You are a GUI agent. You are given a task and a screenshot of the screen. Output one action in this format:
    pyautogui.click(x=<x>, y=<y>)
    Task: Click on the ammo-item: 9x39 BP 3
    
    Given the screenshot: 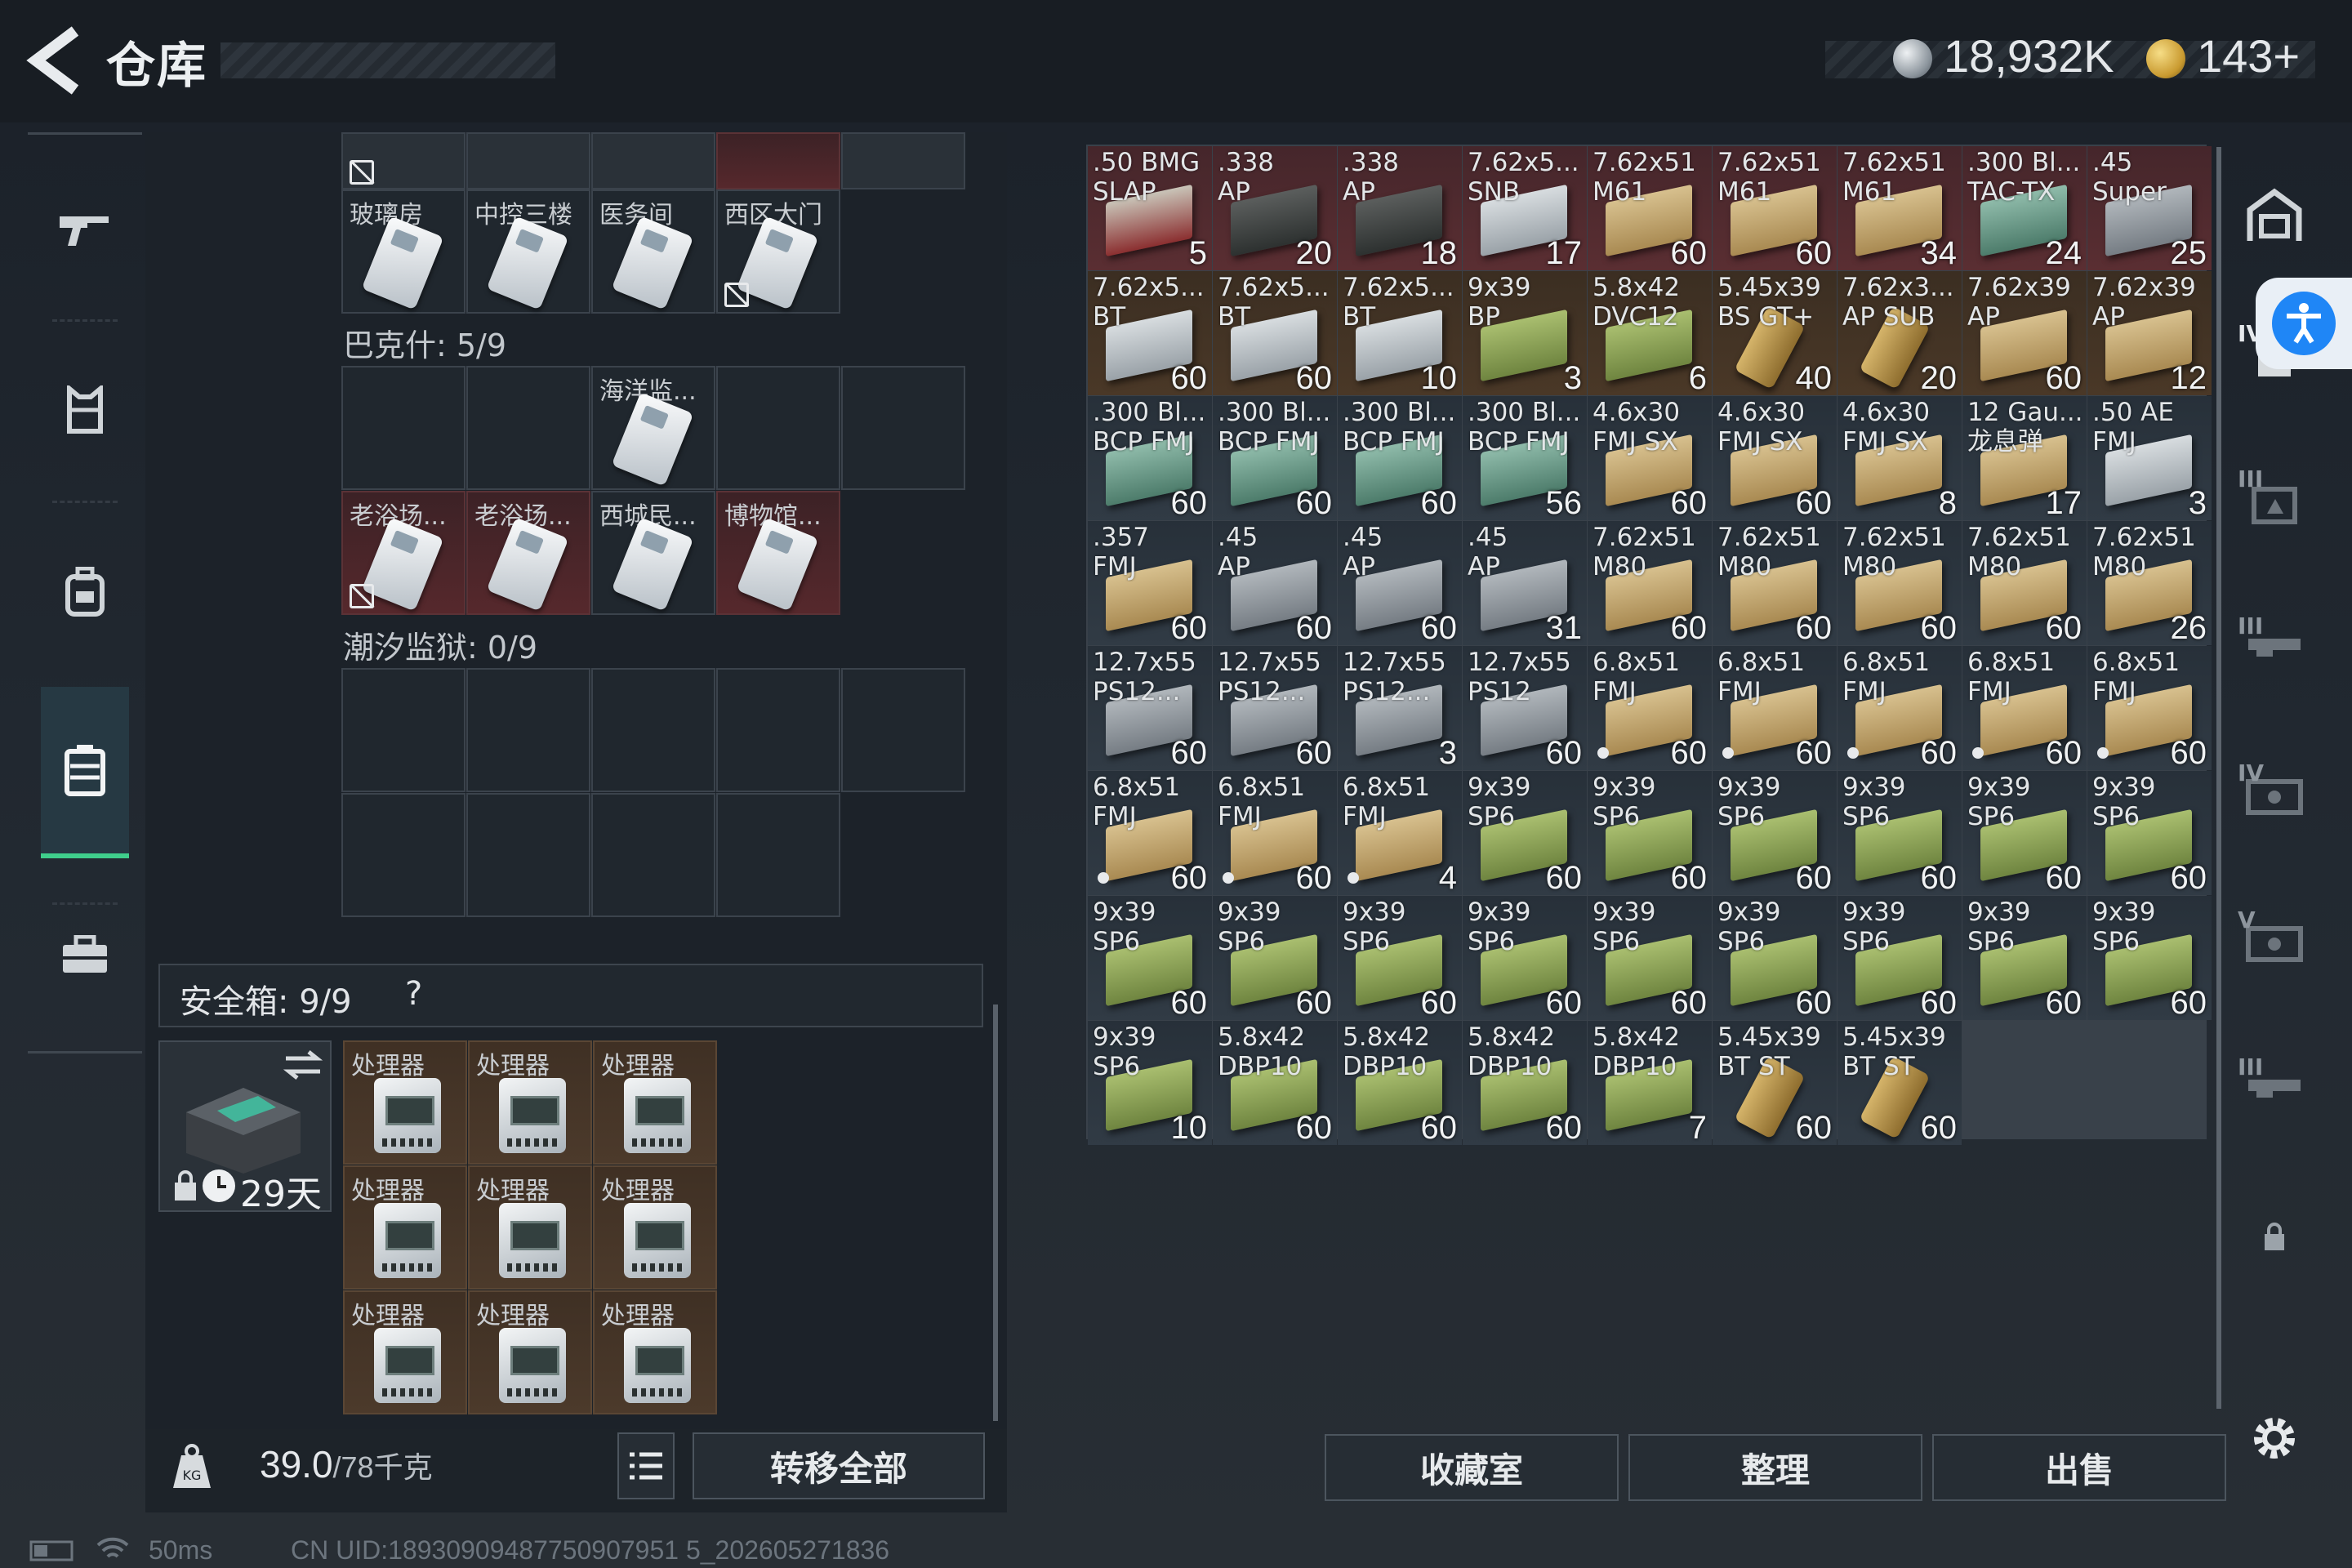 What is the action you would take?
    pyautogui.click(x=1525, y=333)
    